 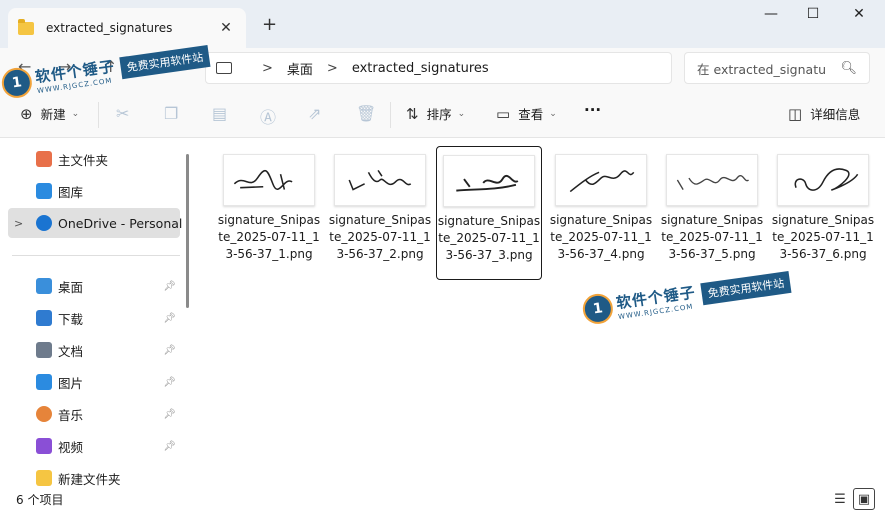 I want to click on sort-label: 排序, so click(x=439, y=114).